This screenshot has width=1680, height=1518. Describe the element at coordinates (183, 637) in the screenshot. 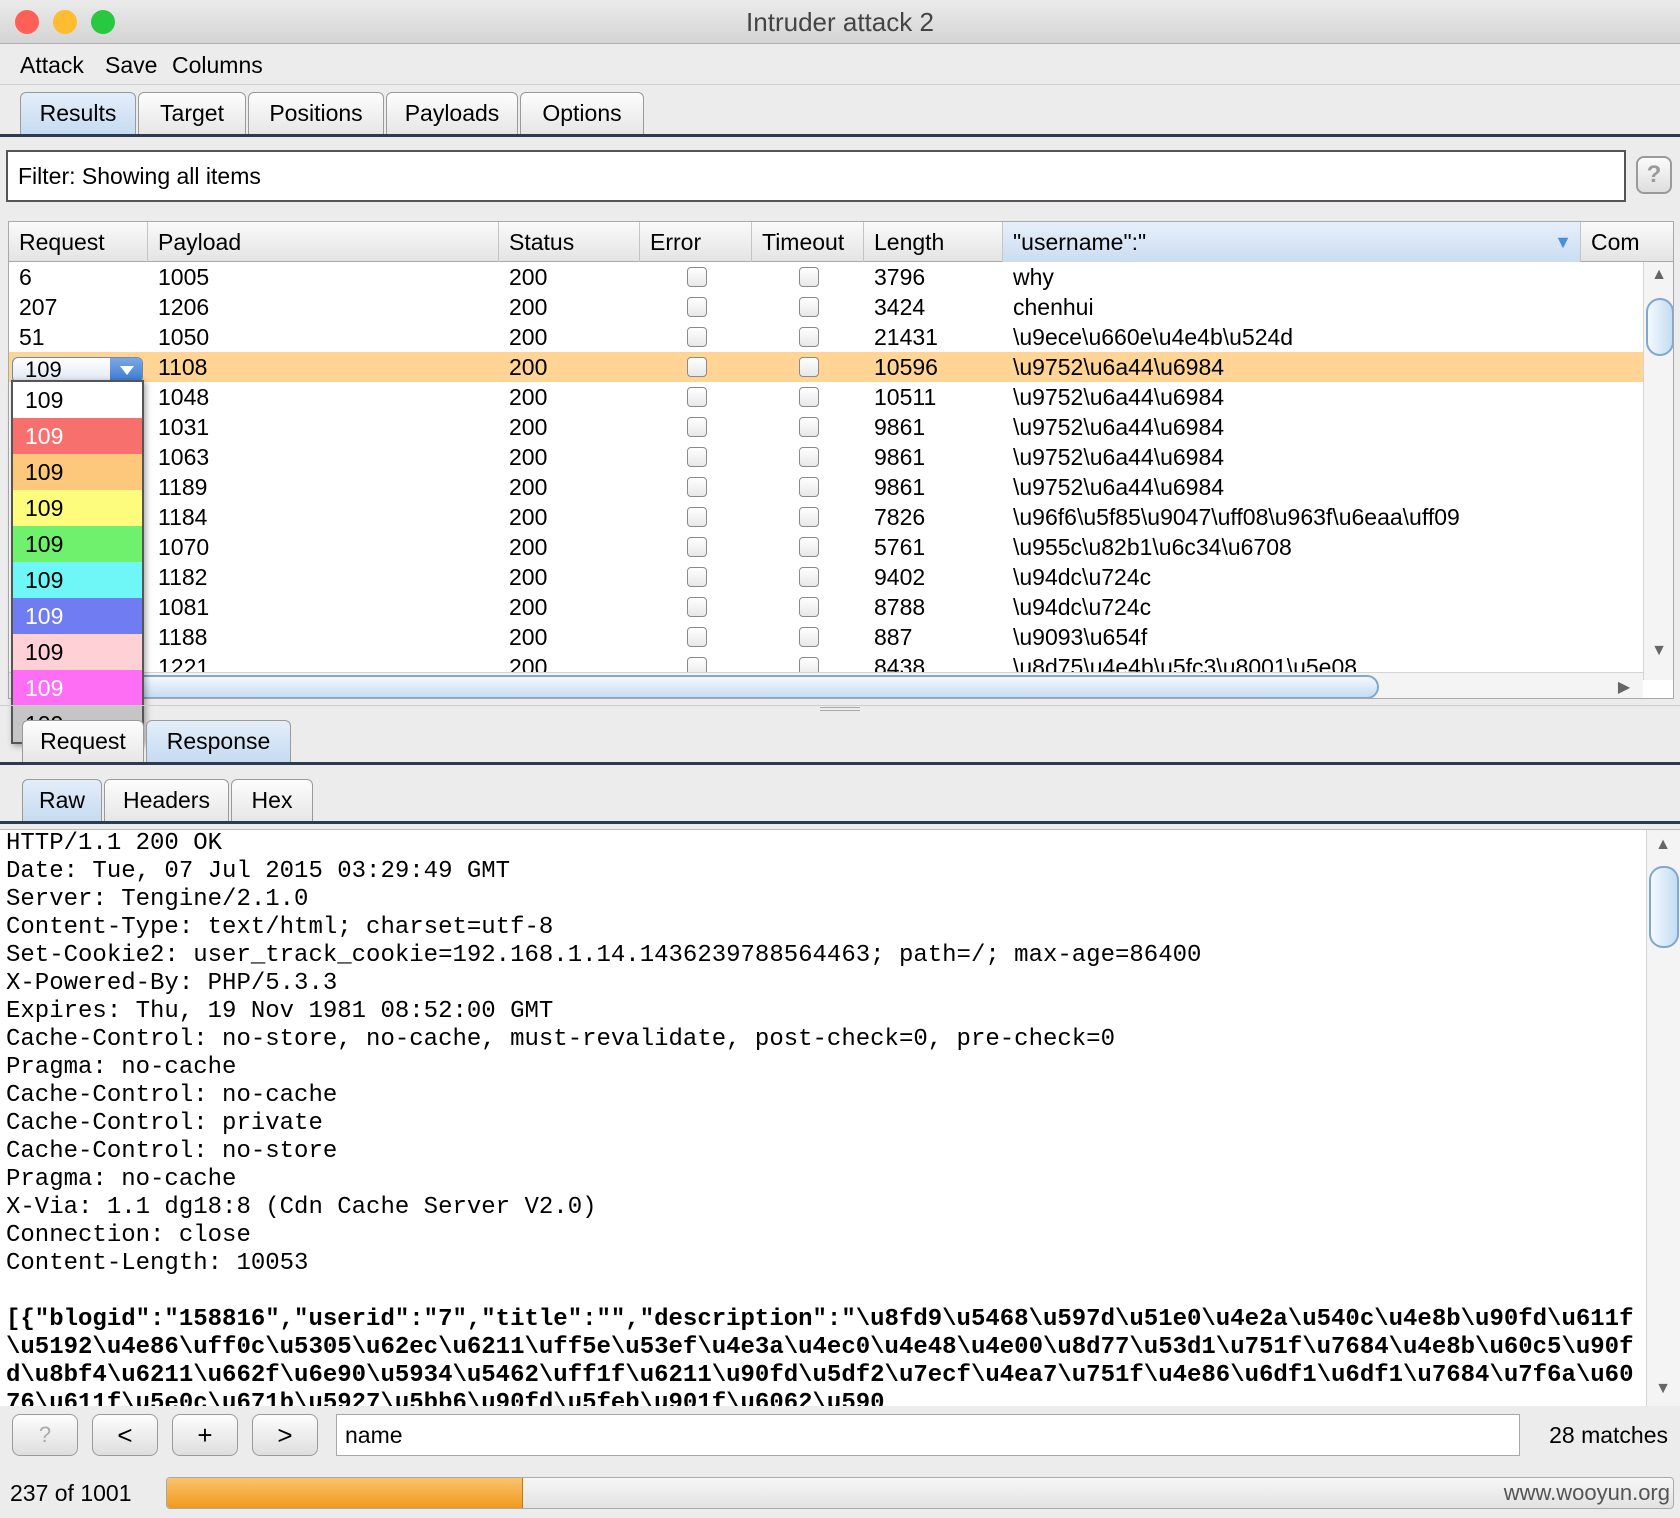

I see `cell-payload: 1188` at that location.